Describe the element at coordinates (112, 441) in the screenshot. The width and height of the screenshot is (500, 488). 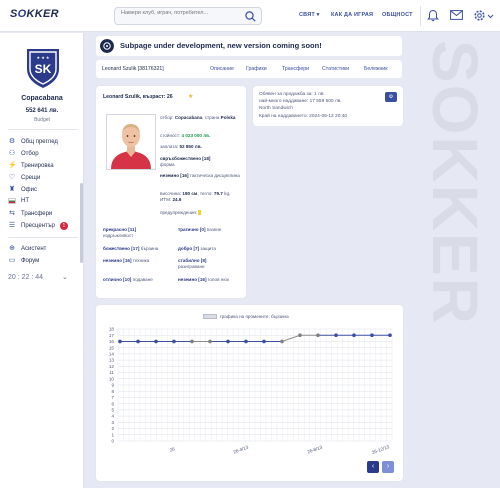
I see `y-tick-label: 0` at that location.